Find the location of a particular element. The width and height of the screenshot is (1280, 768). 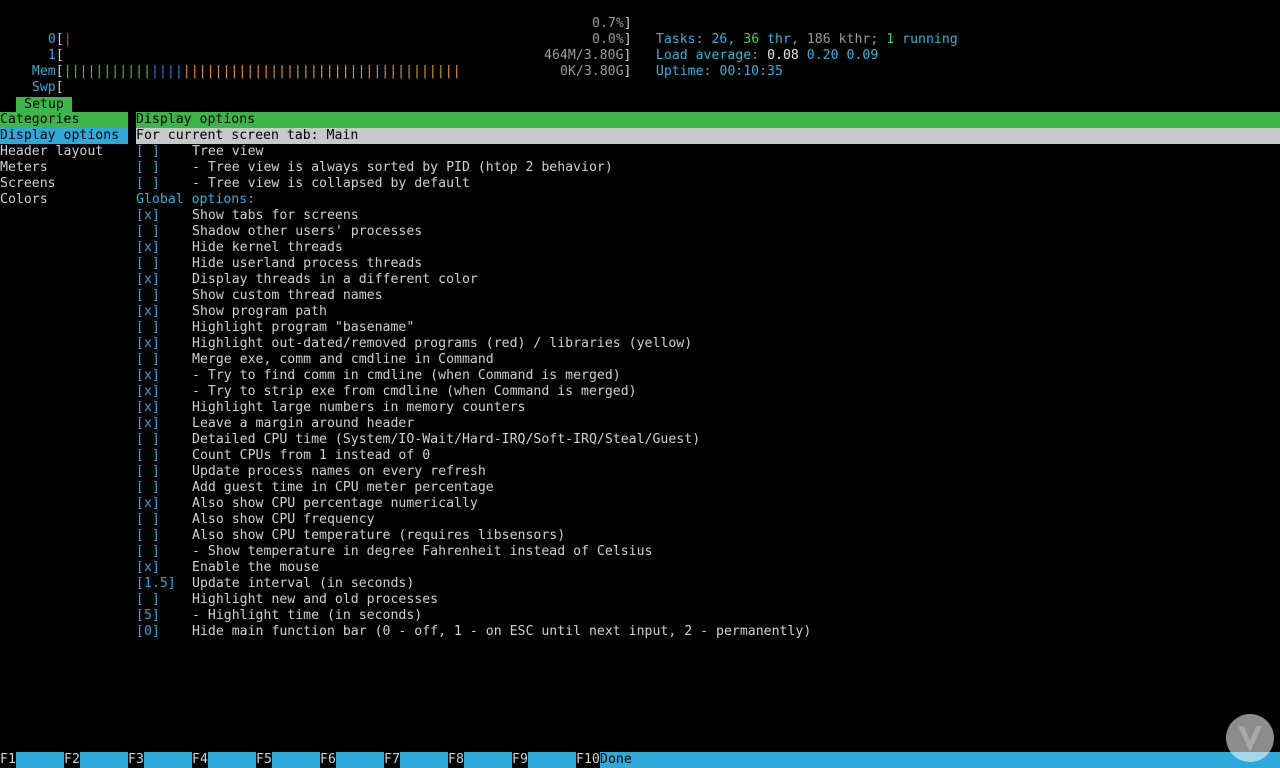

option-label: Hide userland process threads is located at coordinates (307, 263).